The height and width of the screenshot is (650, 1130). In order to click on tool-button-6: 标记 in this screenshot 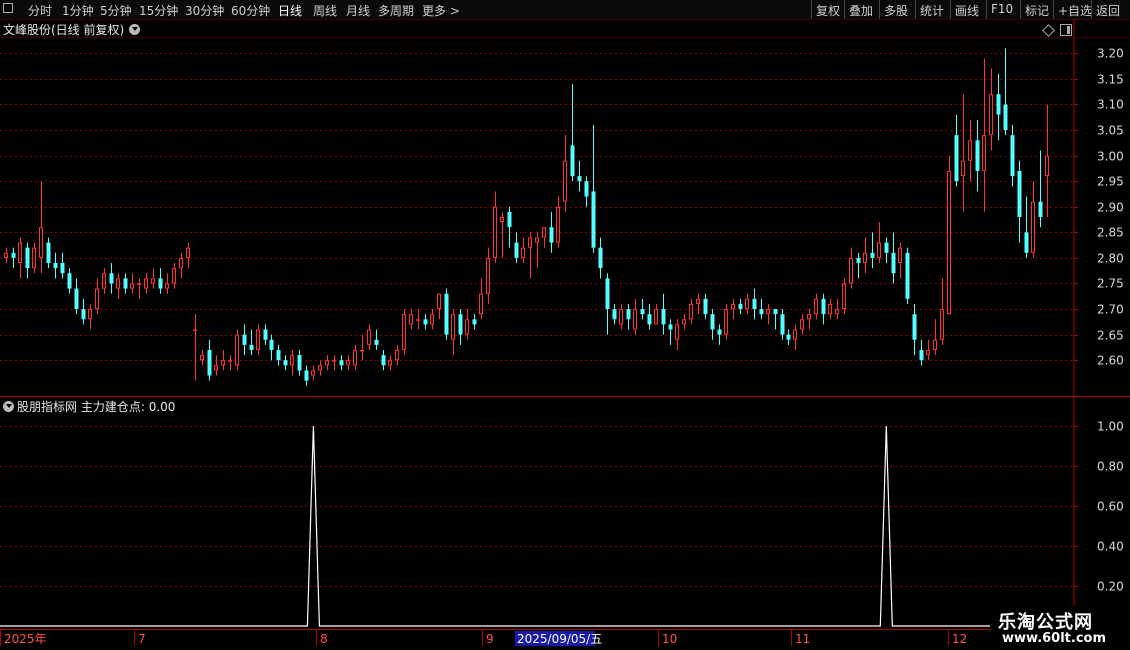, I will do `click(1037, 10)`.